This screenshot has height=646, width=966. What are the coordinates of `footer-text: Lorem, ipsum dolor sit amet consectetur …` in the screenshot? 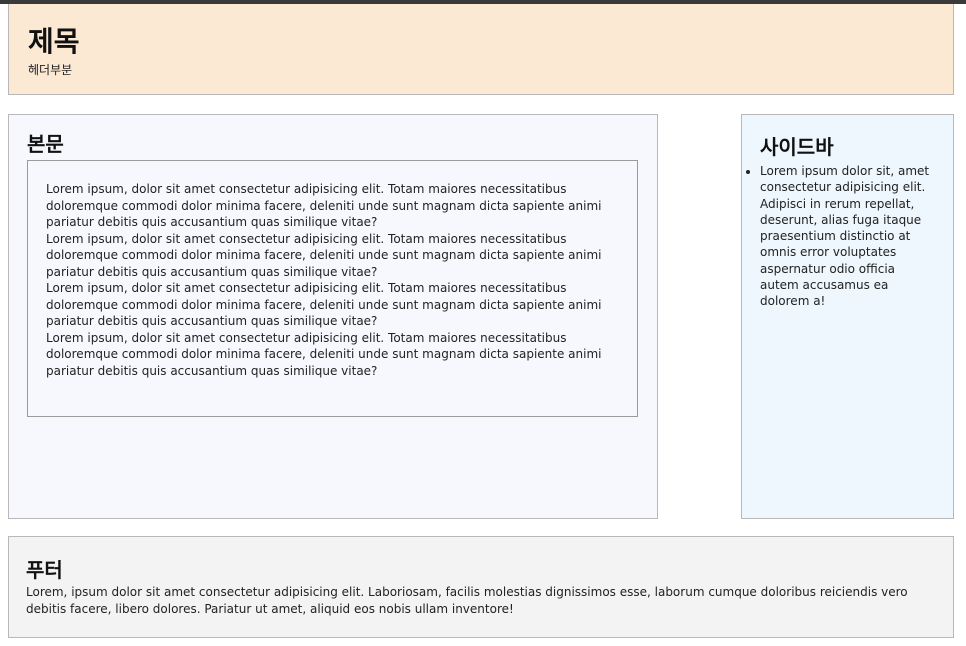 It's located at (467, 600).